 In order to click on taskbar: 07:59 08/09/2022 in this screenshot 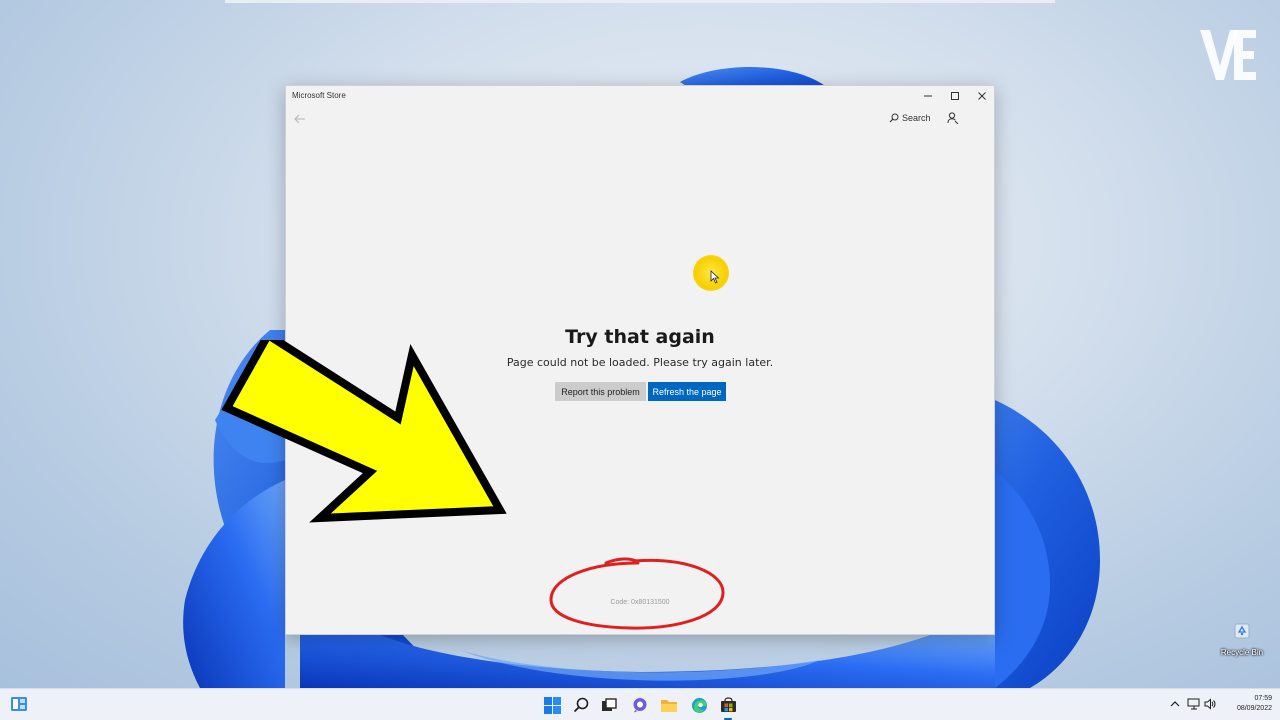, I will do `click(640, 704)`.